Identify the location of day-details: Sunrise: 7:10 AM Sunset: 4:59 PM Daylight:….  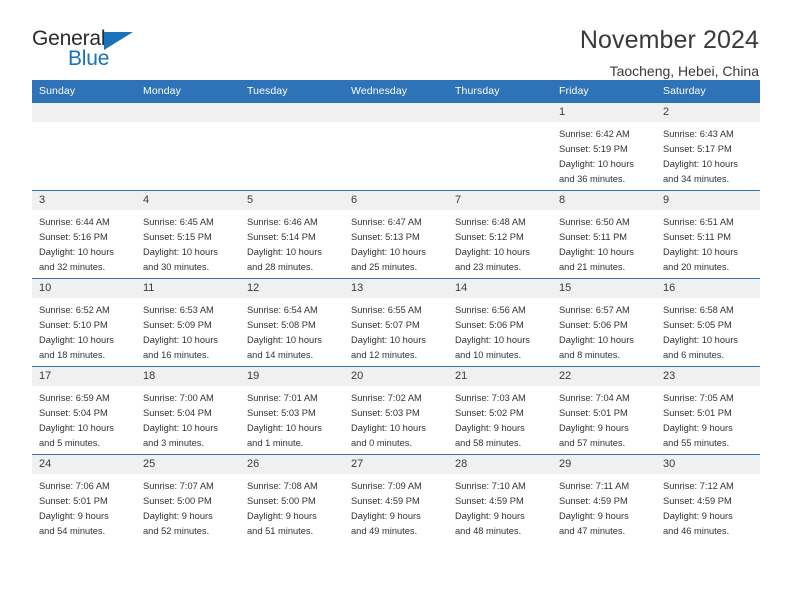
(500, 506).